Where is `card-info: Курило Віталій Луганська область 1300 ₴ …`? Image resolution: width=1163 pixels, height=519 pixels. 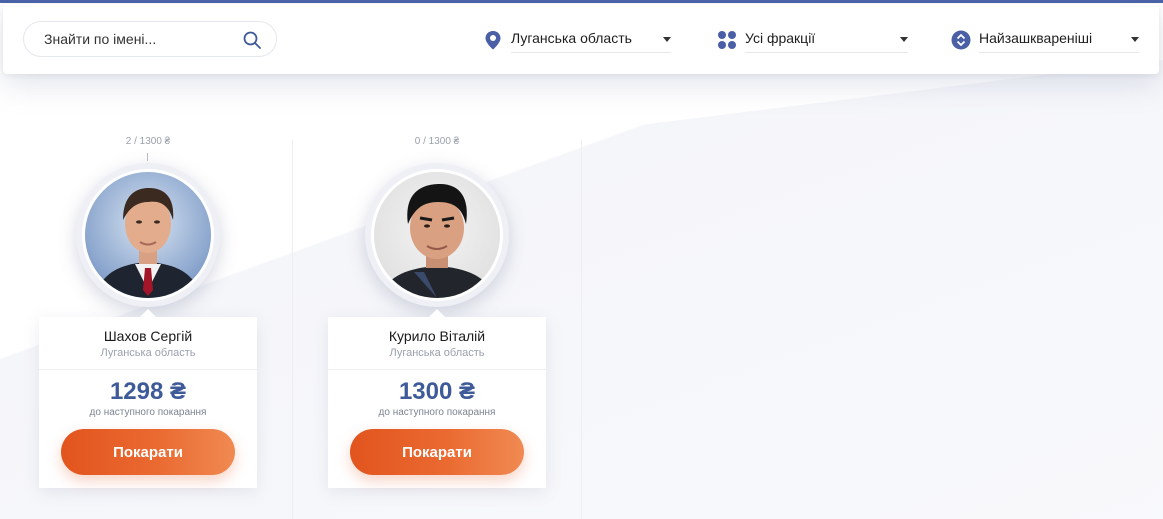 card-info: Курило Віталій Луганська область 1300 ₴ … is located at coordinates (437, 398).